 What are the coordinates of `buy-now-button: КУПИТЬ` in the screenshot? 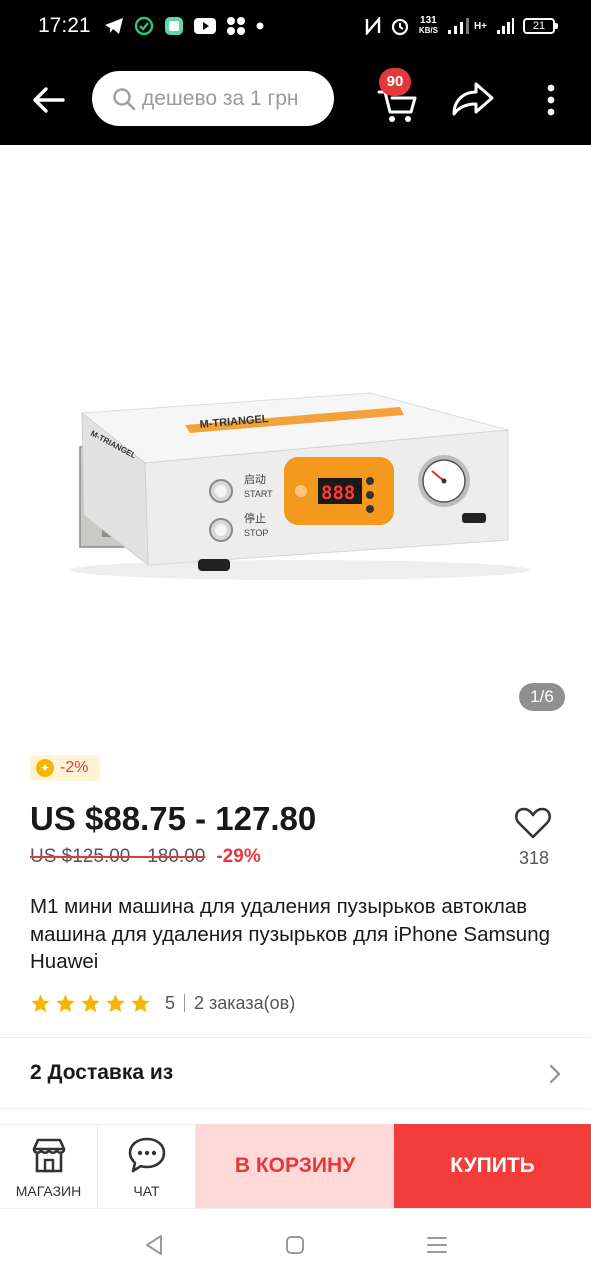 It's located at (492, 1166).